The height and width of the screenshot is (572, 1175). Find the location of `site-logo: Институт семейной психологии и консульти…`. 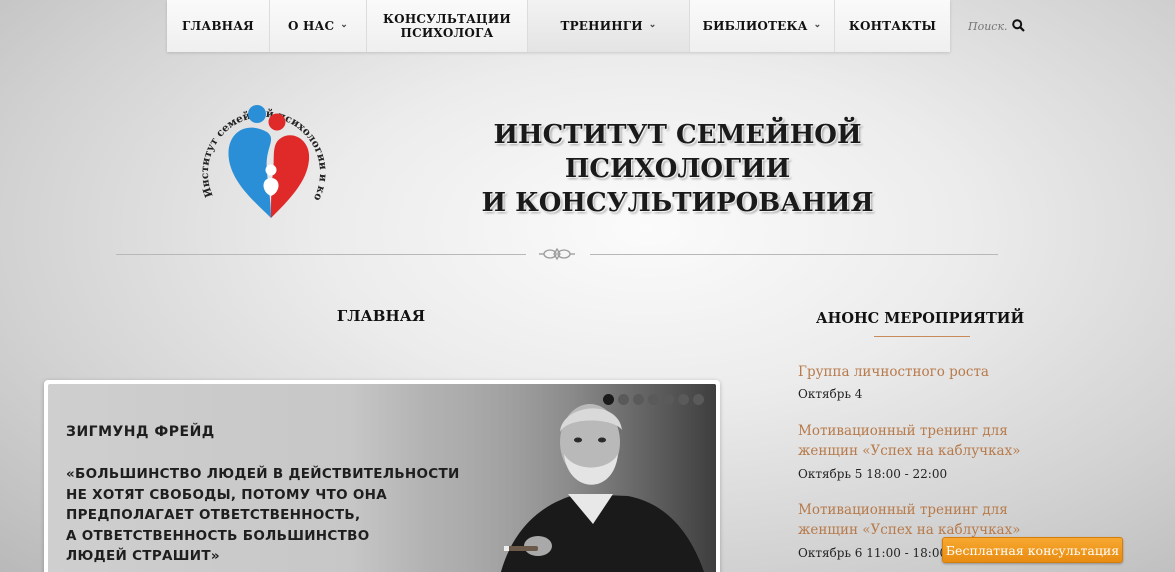

site-logo: Институт семейной психологии и консульти… is located at coordinates (262, 155).